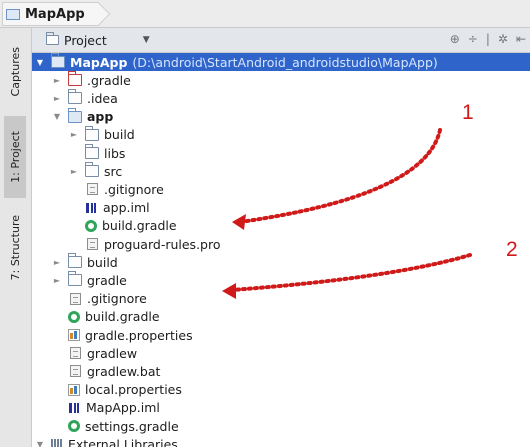 The image size is (530, 447). What do you see at coordinates (281, 441) in the screenshot?
I see `tree-row: ▼ External Libraries` at bounding box center [281, 441].